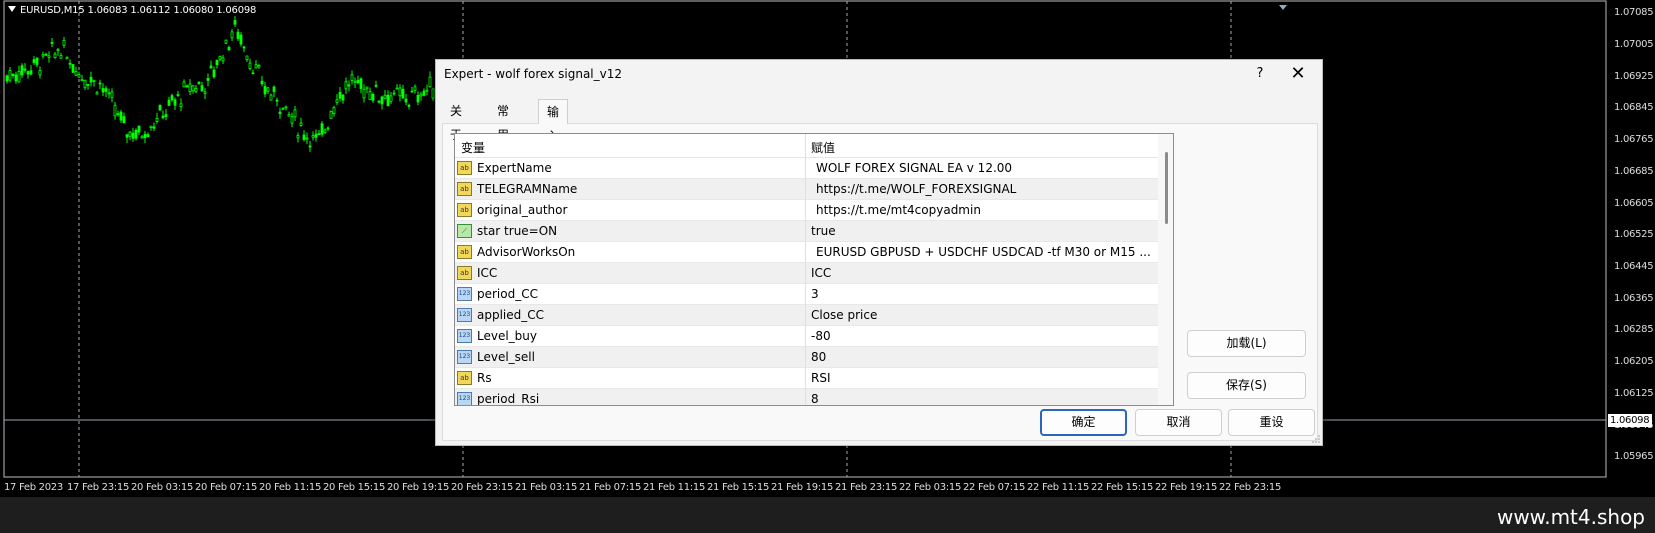 The width and height of the screenshot is (1655, 533). What do you see at coordinates (1630, 420) in the screenshot?
I see `current-price-label: 1.06098` at bounding box center [1630, 420].